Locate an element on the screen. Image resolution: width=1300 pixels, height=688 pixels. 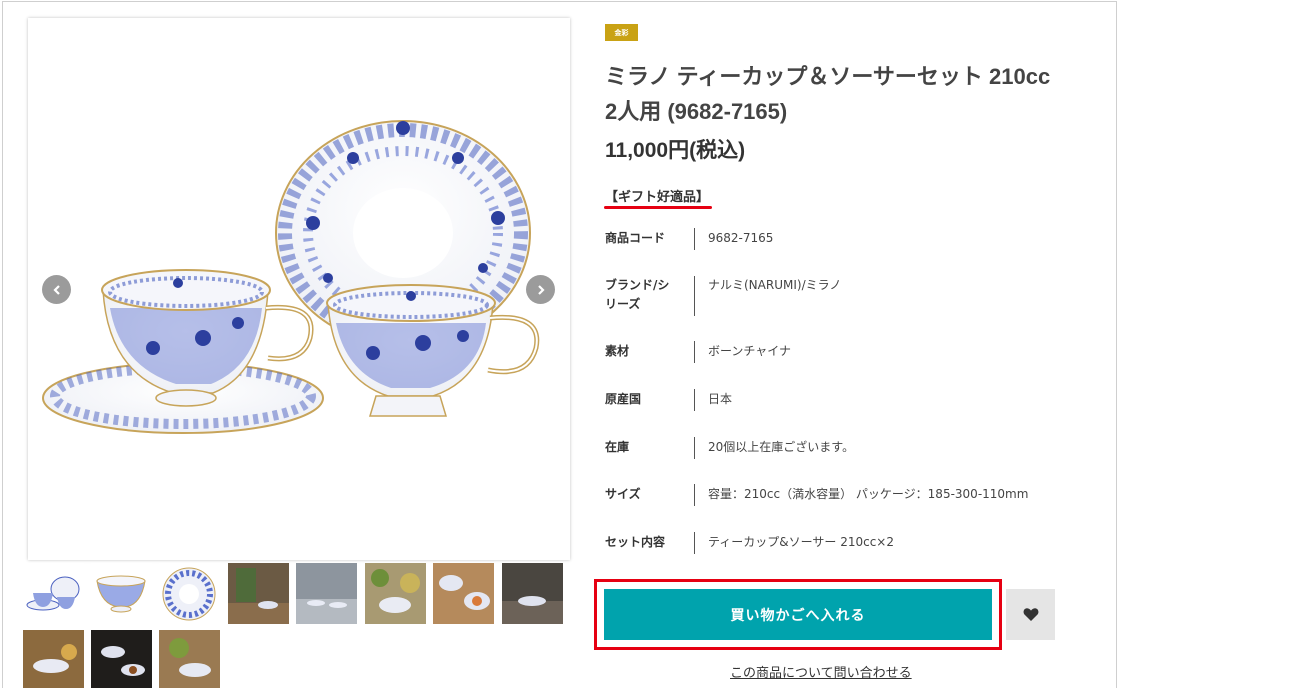
product-title-line-1: ミラノ ティーカップ＆ソーサーセット 210cc is located at coordinates (828, 76).